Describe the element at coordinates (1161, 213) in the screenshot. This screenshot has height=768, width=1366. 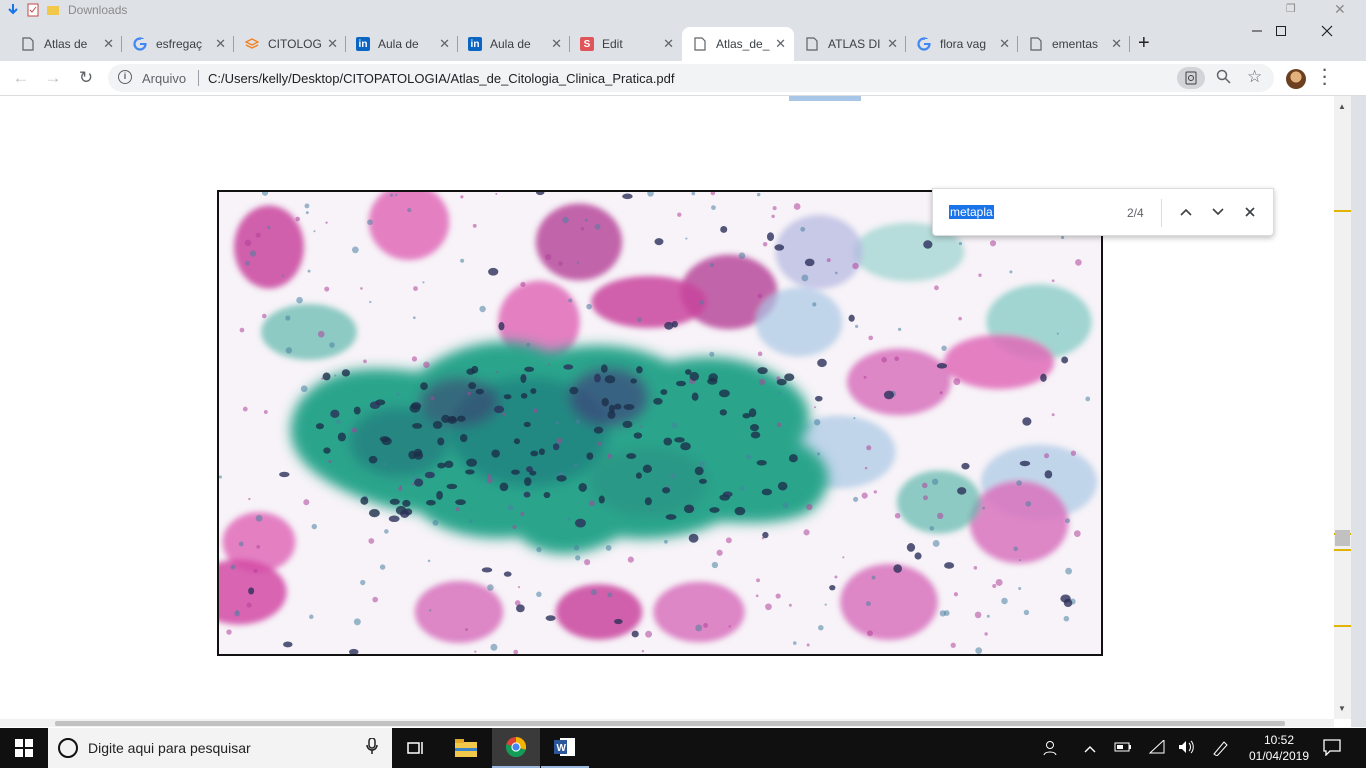
I see `find-separator` at that location.